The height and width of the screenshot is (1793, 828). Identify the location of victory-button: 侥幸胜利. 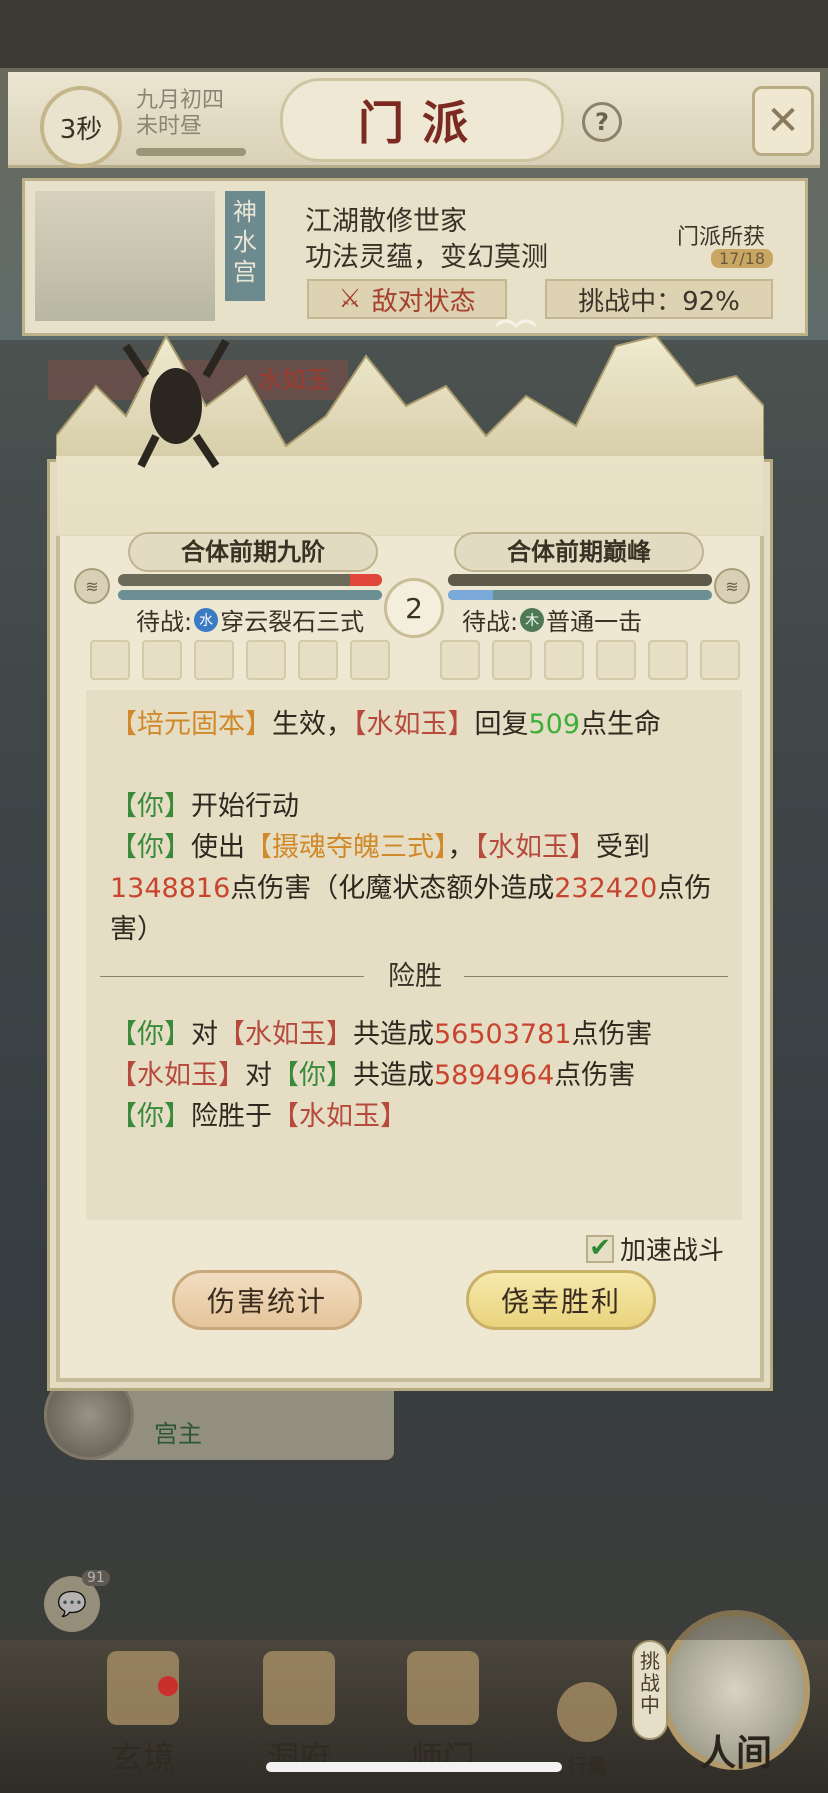
(561, 1300).